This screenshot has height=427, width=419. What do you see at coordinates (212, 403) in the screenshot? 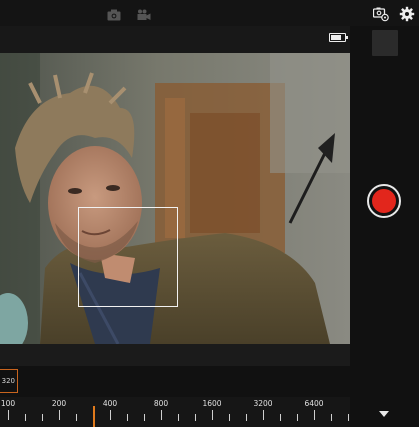
I see `iso-label-1600: 1600` at bounding box center [212, 403].